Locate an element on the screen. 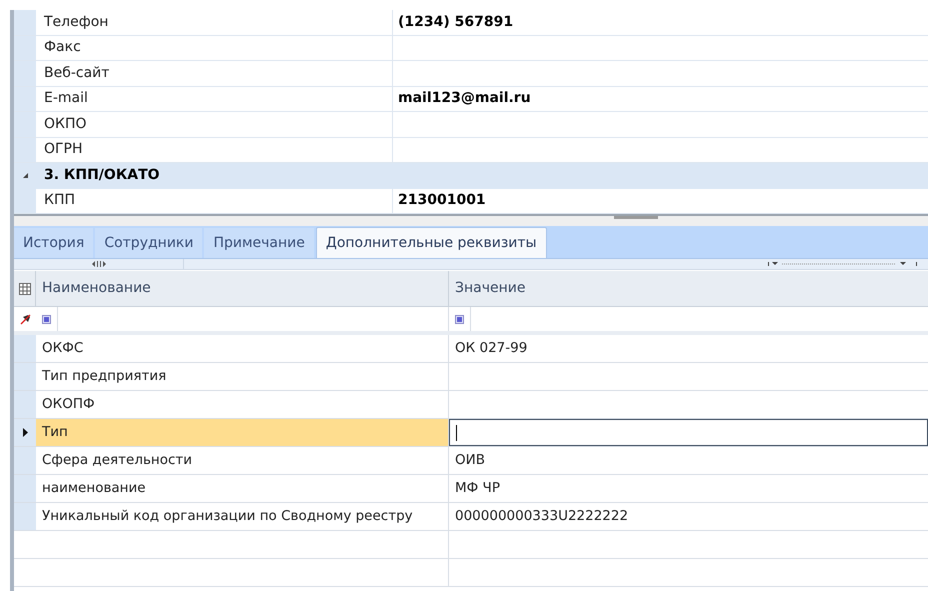  grid-cell-text: ОК 027-99 is located at coordinates (491, 348).